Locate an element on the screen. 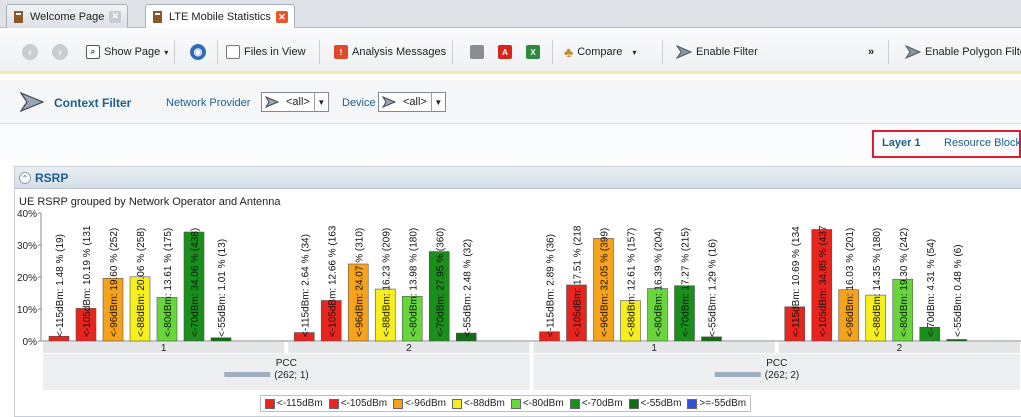 This screenshot has height=417, width=1021. bar-data-label: <-96dBm: 19.60 % (252) is located at coordinates (114, 282).